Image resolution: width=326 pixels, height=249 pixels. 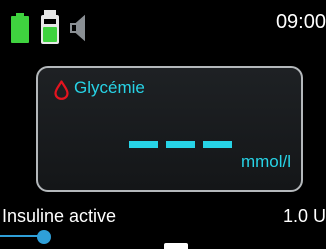 What do you see at coordinates (61, 90) in the screenshot?
I see `blood-drop-icon` at bounding box center [61, 90].